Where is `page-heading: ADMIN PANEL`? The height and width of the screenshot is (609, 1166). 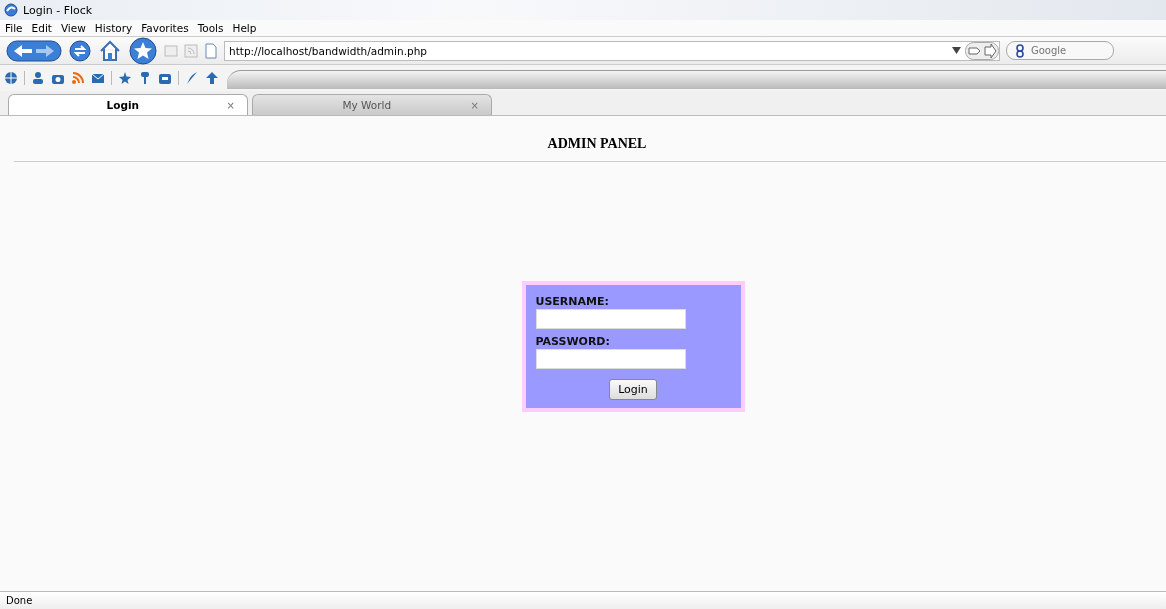 page-heading: ADMIN PANEL is located at coordinates (590, 149).